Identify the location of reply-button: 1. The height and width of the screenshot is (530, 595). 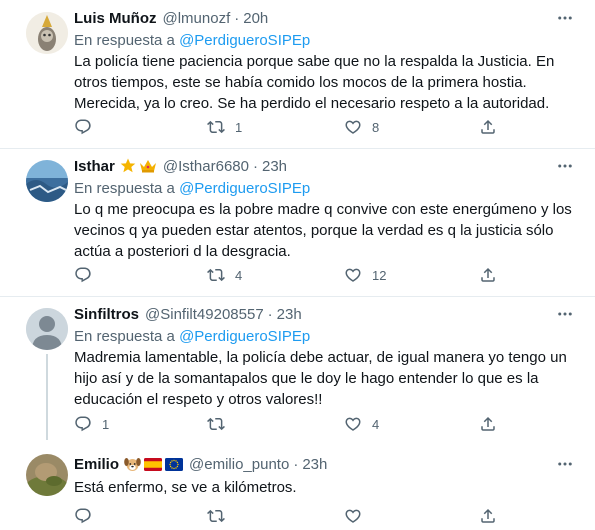
(91, 424).